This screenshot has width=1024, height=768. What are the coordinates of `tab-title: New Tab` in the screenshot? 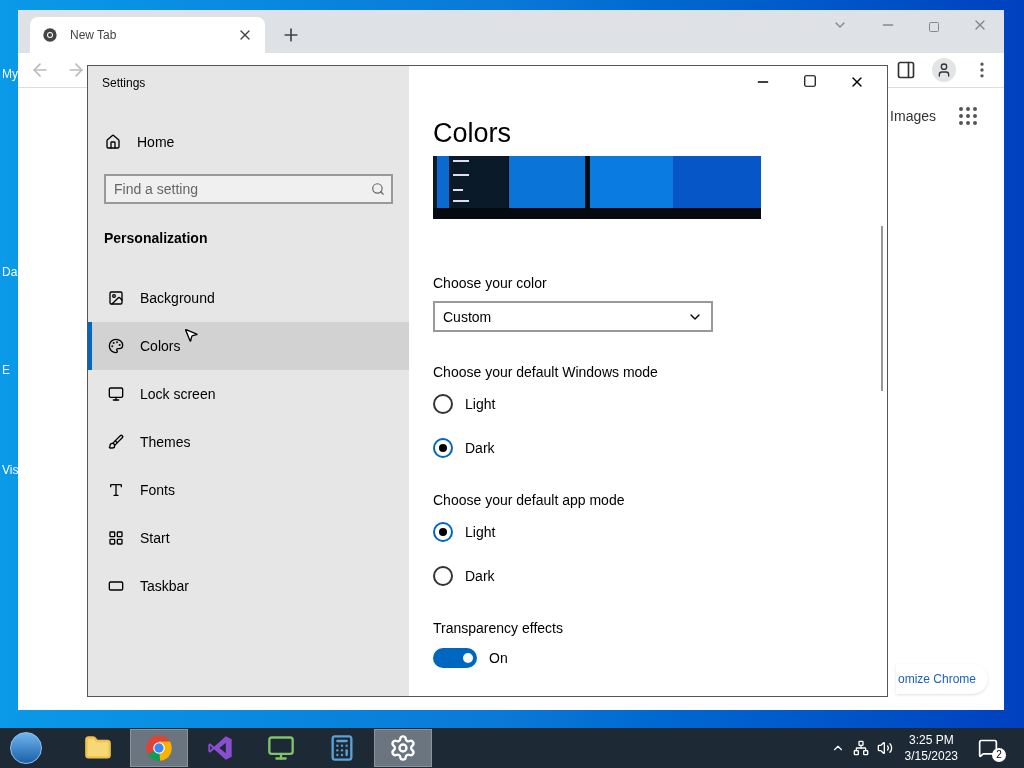 It's located at (94, 35).